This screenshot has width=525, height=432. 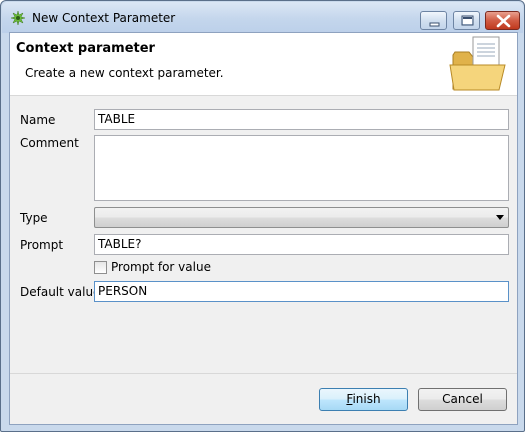 What do you see at coordinates (263, 373) in the screenshot?
I see `footer-separator` at bounding box center [263, 373].